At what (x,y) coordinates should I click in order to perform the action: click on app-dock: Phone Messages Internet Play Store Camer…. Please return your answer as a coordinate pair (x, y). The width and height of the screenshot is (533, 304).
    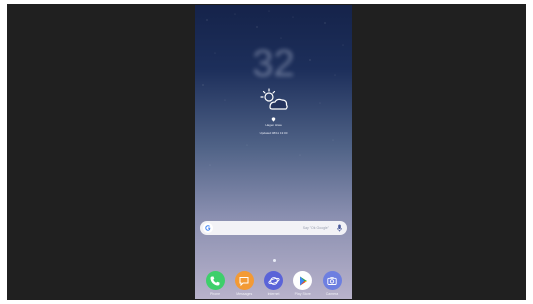
    Looking at the image, I should click on (273, 285).